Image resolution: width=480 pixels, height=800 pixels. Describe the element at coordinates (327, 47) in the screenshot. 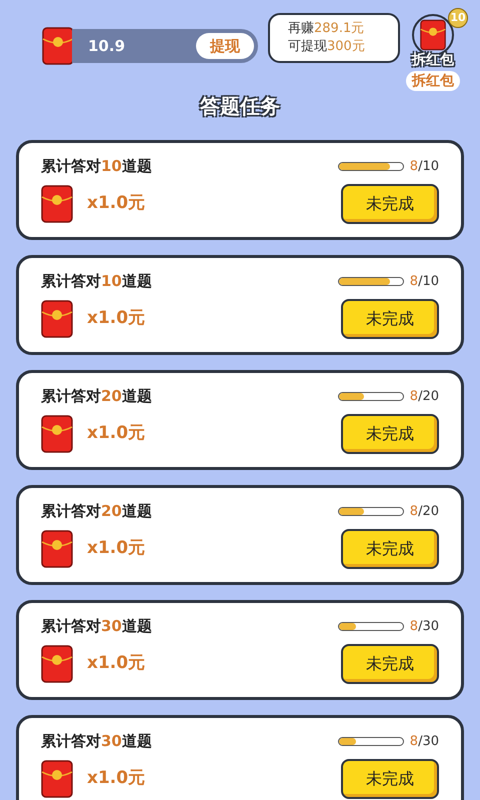

I see `withdrawable-text: 可提现300元` at that location.